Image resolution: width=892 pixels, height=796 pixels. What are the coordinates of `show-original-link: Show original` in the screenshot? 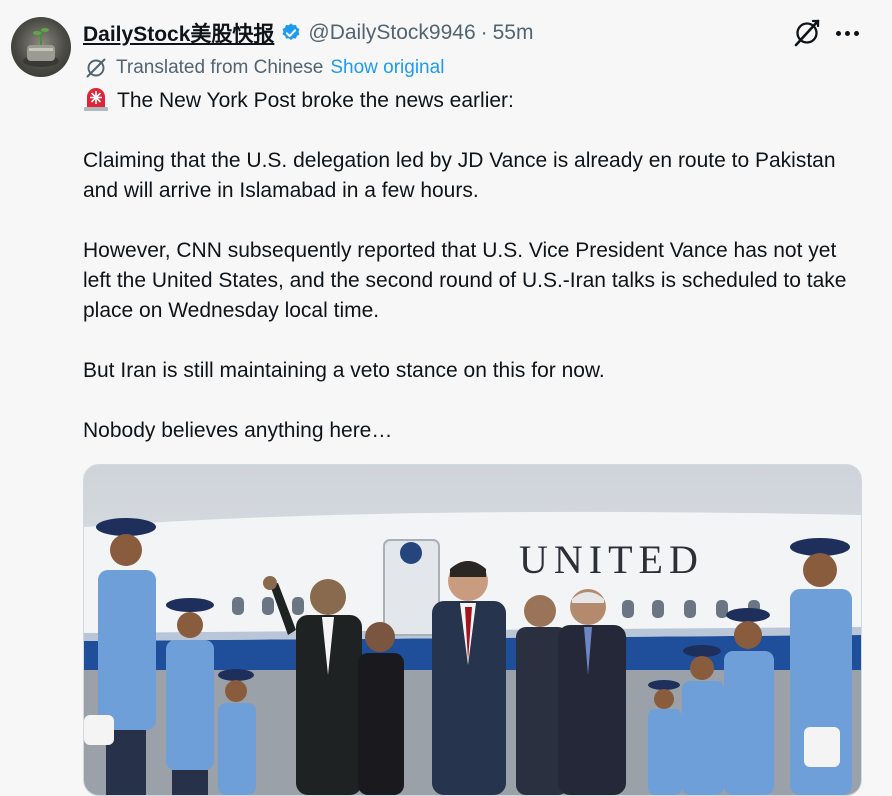 It's located at (387, 68).